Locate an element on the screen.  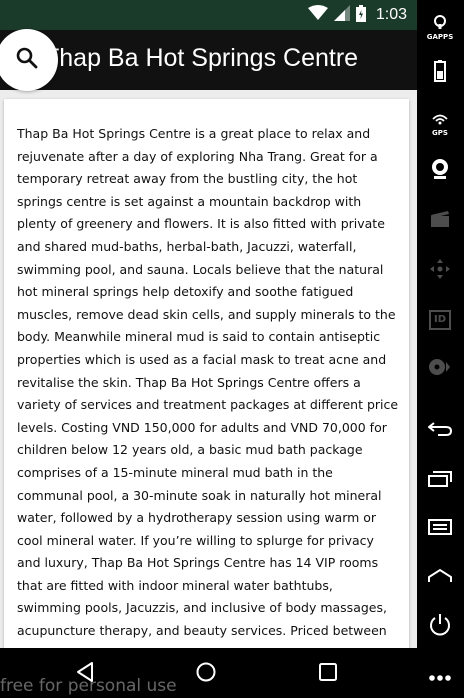
side-home-button is located at coordinates (440, 578).